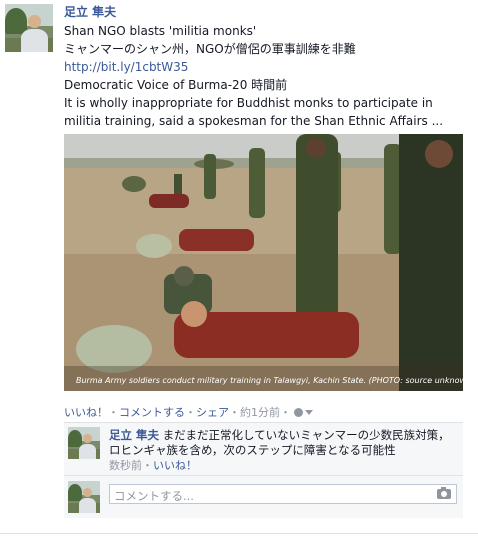 The width and height of the screenshot is (478, 549). I want to click on link-source: Democratic Voice of Burma-20 時間前, so click(176, 85).